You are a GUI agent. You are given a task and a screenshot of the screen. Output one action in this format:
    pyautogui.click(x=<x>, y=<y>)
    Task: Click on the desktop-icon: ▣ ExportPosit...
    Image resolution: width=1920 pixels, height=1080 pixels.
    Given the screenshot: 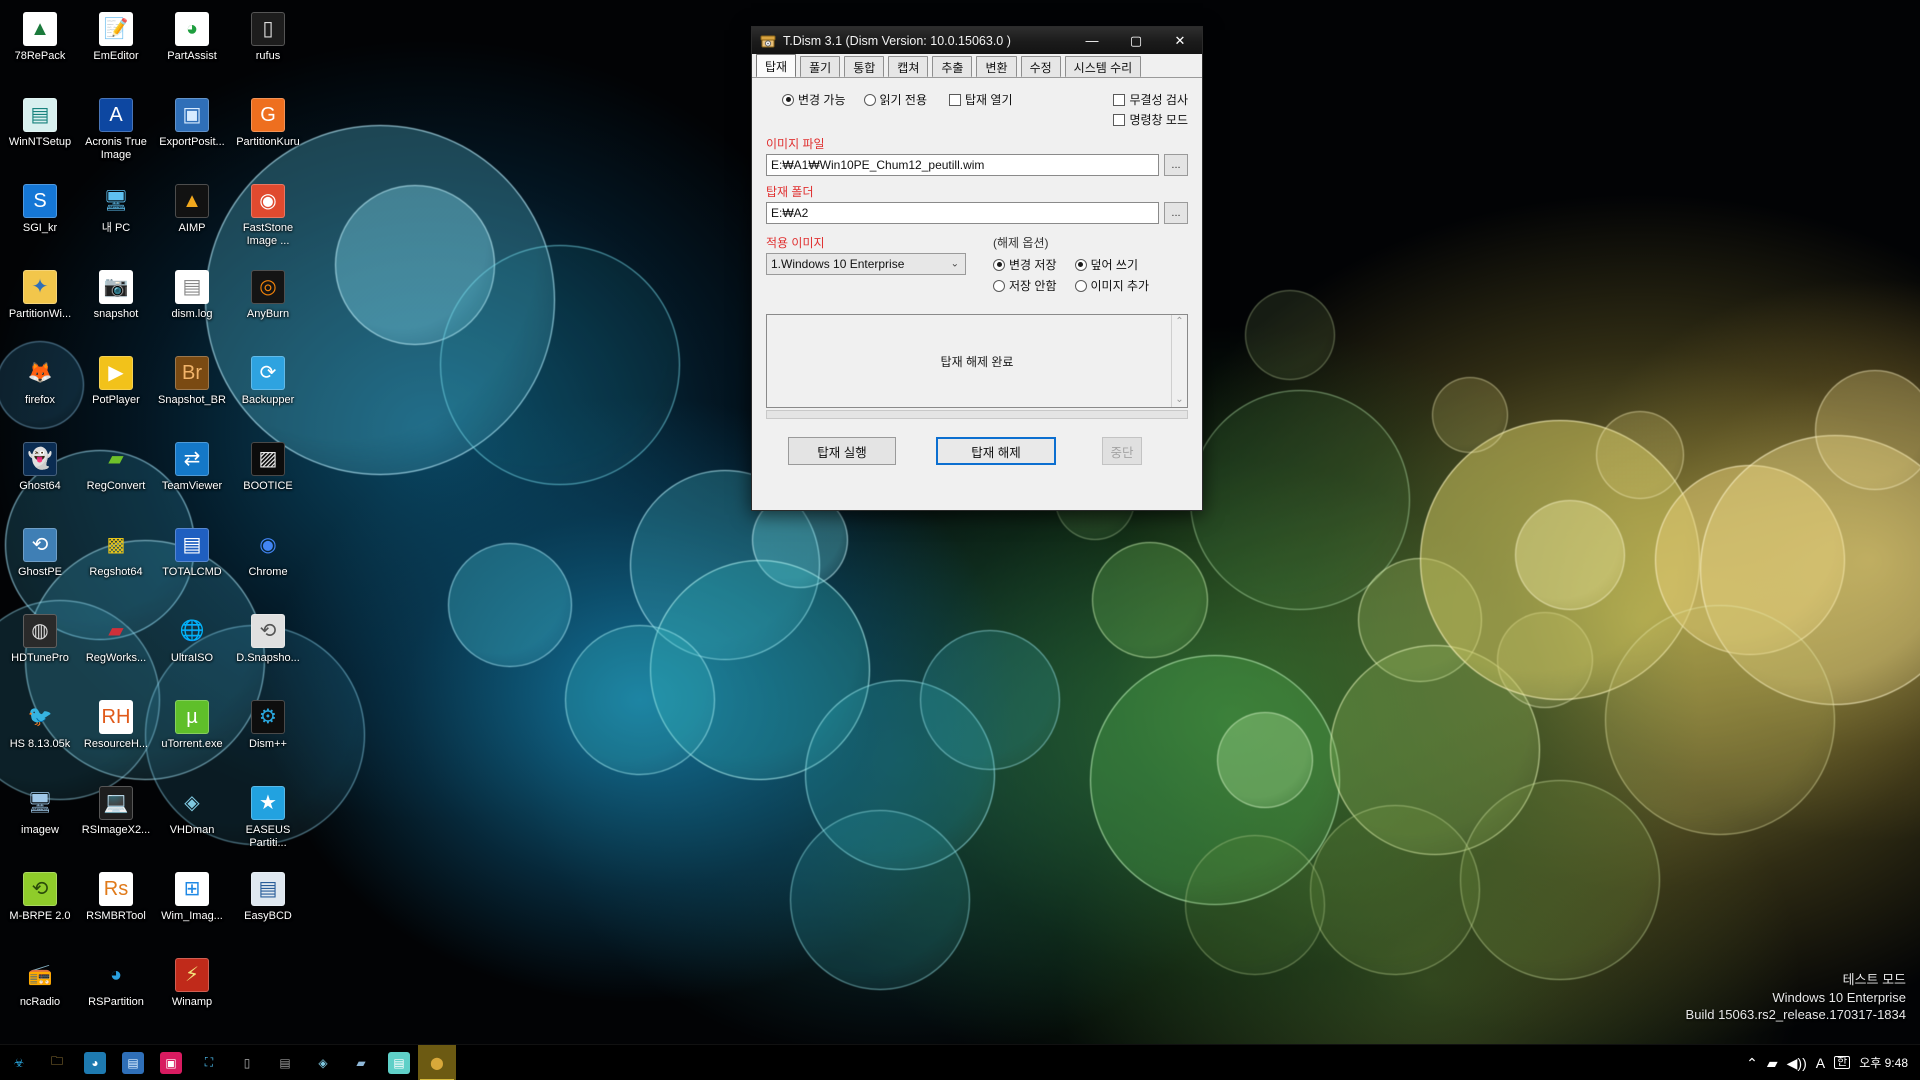 What is the action you would take?
    pyautogui.click(x=192, y=135)
    